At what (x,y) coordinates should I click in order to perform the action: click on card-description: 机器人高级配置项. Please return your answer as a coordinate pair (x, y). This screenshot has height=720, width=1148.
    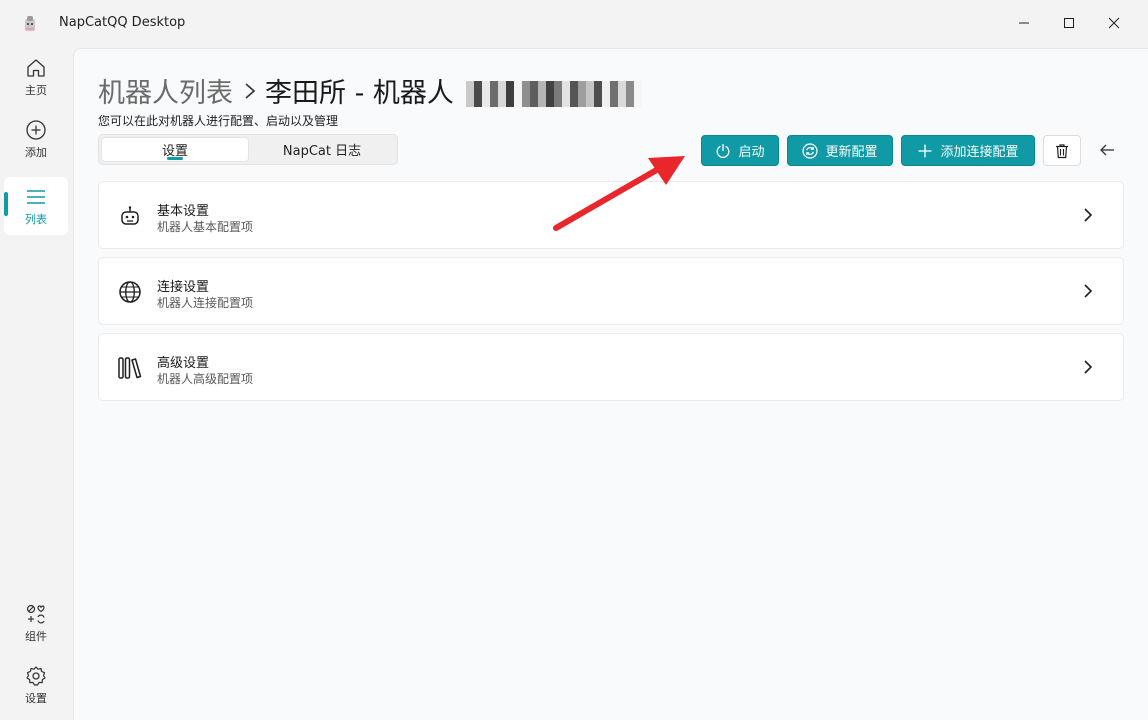
    Looking at the image, I should click on (205, 379).